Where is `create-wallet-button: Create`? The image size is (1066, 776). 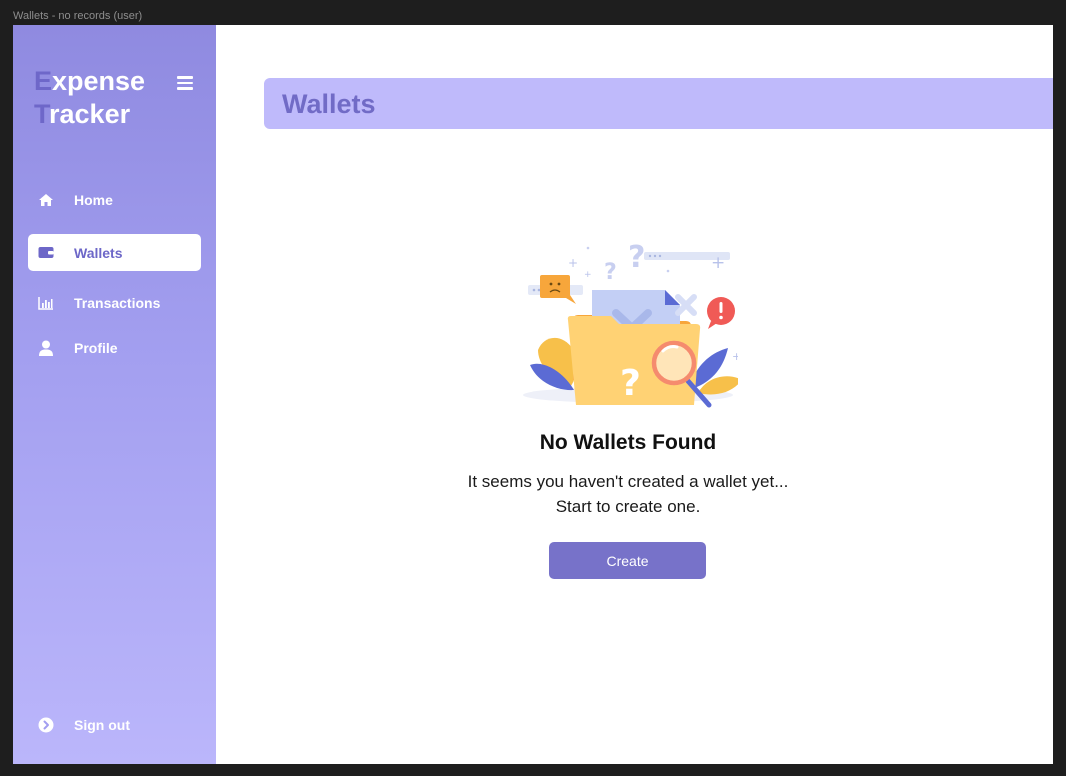
create-wallet-button: Create is located at coordinates (627, 560).